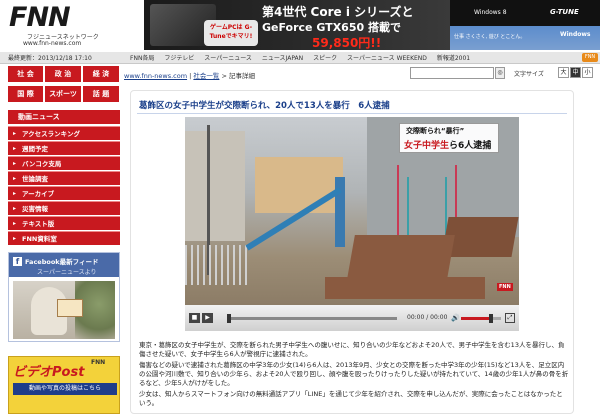  I want to click on menu-bangkok-bureau: バンコク支局, so click(64, 163).